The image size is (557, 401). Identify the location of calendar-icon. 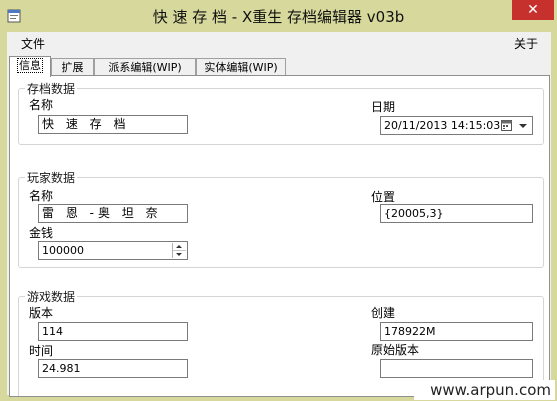
(506, 125).